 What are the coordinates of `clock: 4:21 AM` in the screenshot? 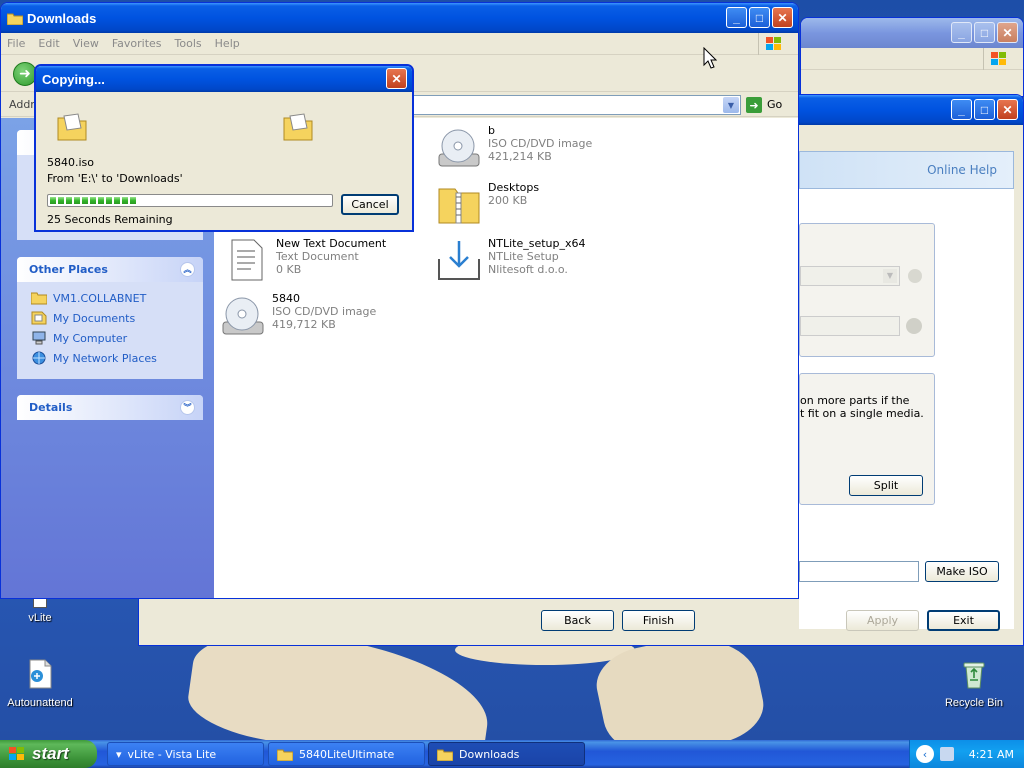 It's located at (991, 754).